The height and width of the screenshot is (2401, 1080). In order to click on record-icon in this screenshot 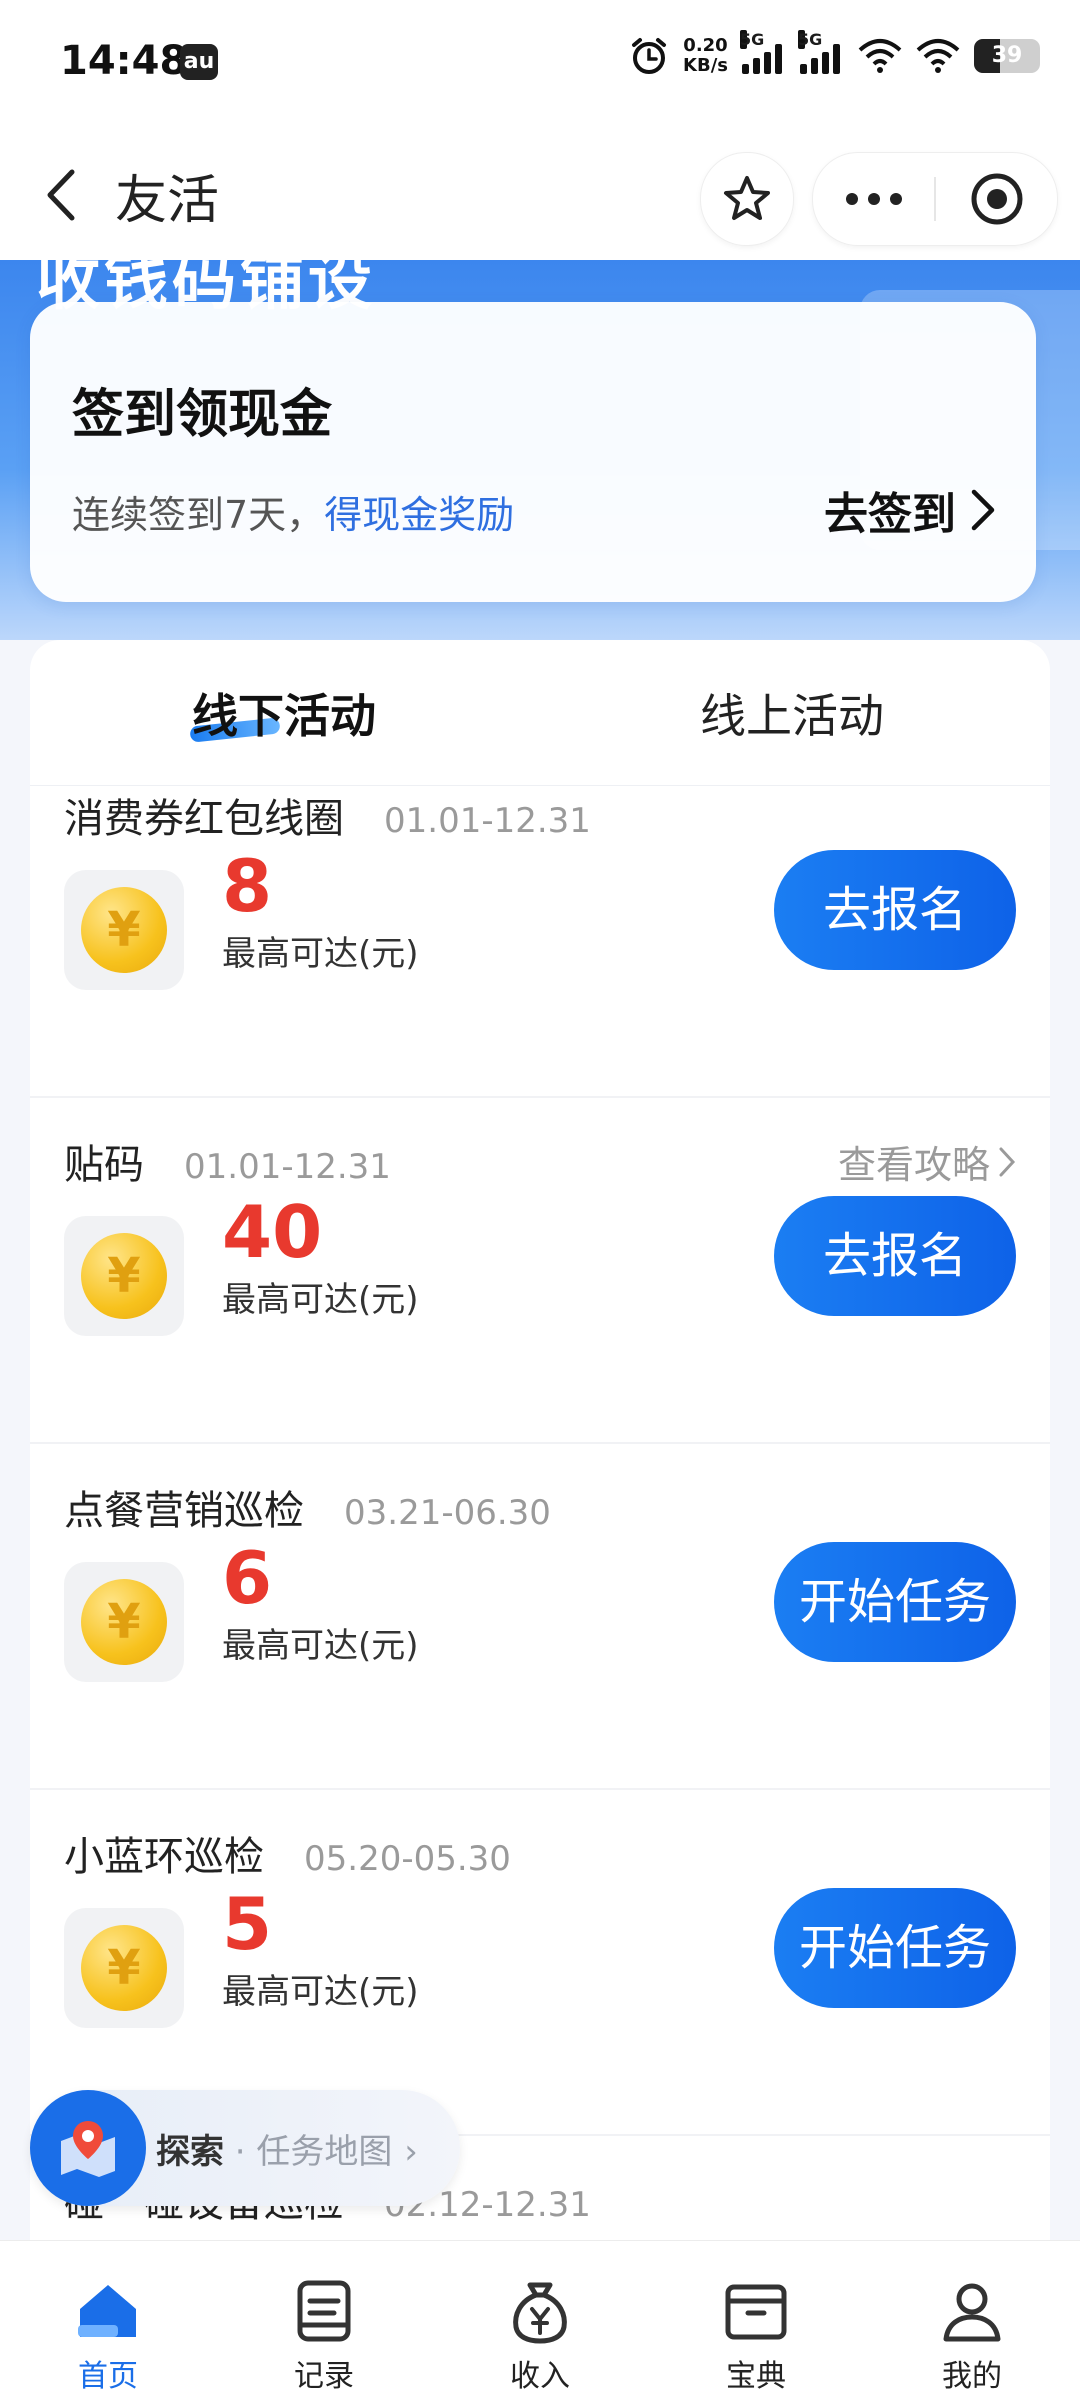, I will do `click(324, 2311)`.